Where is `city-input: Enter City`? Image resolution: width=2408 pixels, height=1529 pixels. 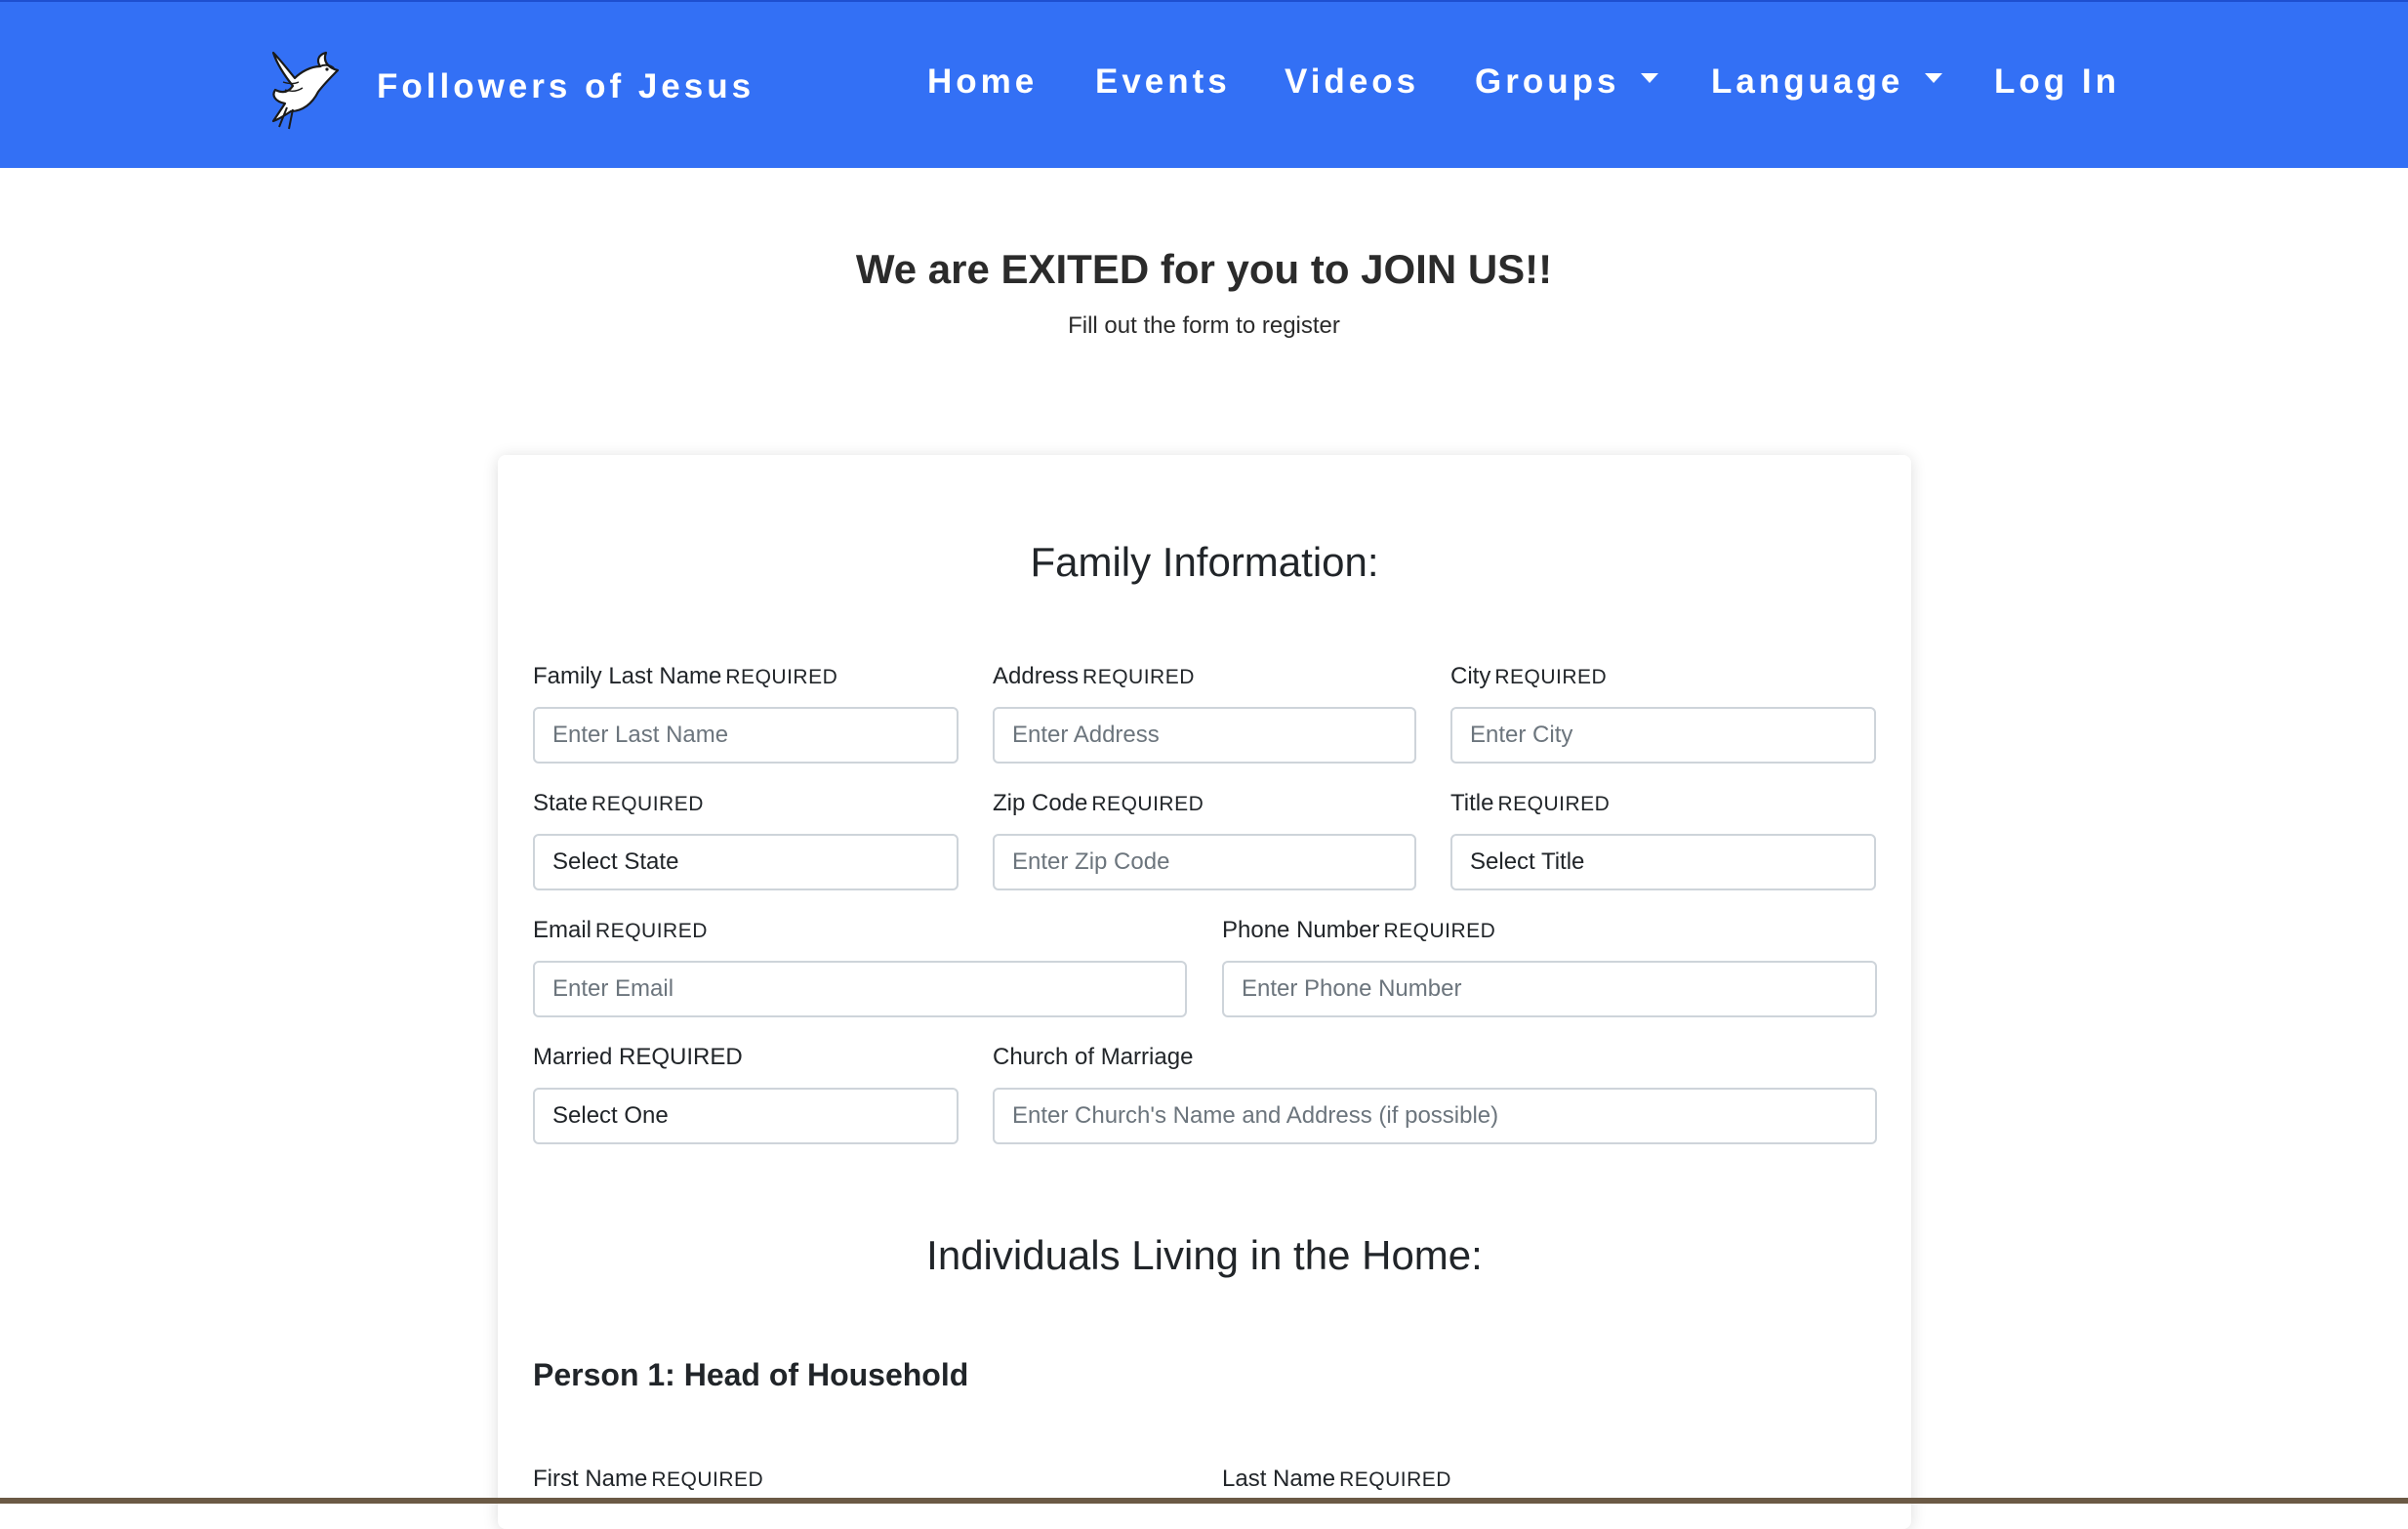 city-input: Enter City is located at coordinates (1663, 735).